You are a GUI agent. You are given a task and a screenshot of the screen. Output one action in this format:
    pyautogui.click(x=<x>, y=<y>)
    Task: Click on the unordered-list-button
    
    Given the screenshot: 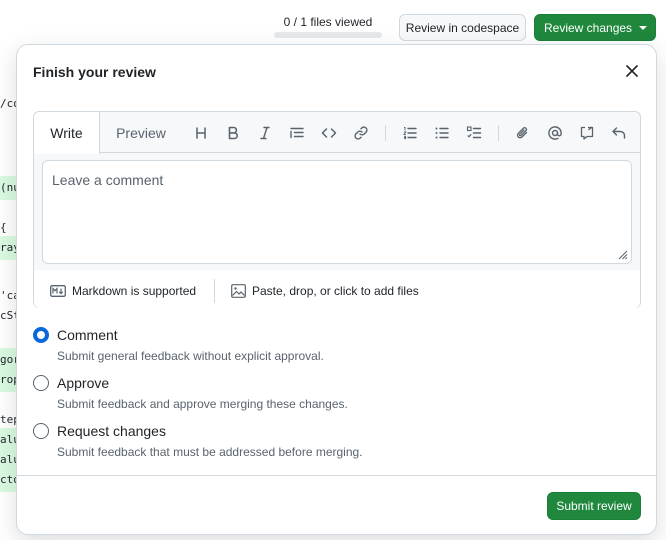 What is the action you would take?
    pyautogui.click(x=442, y=133)
    